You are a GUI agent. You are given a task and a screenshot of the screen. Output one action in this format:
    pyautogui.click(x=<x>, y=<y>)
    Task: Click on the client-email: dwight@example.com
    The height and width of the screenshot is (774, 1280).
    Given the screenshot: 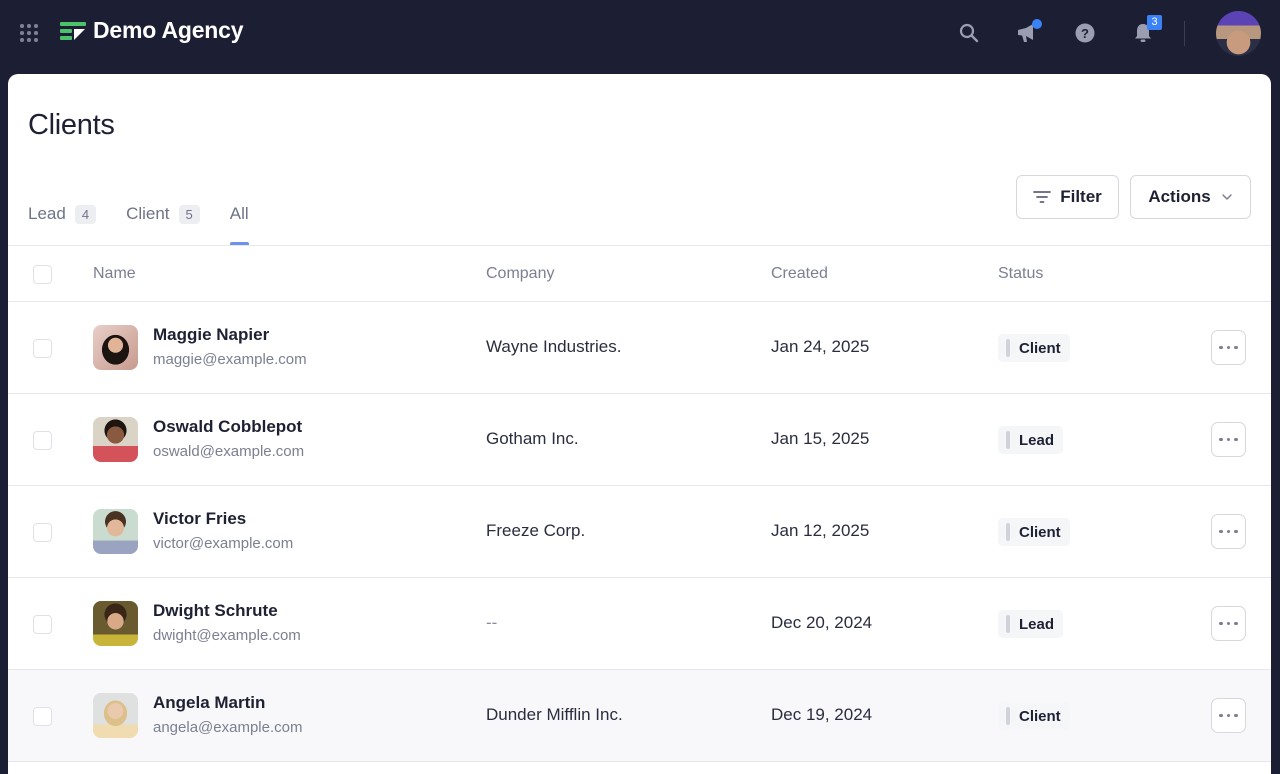 What is the action you would take?
    pyautogui.click(x=227, y=635)
    